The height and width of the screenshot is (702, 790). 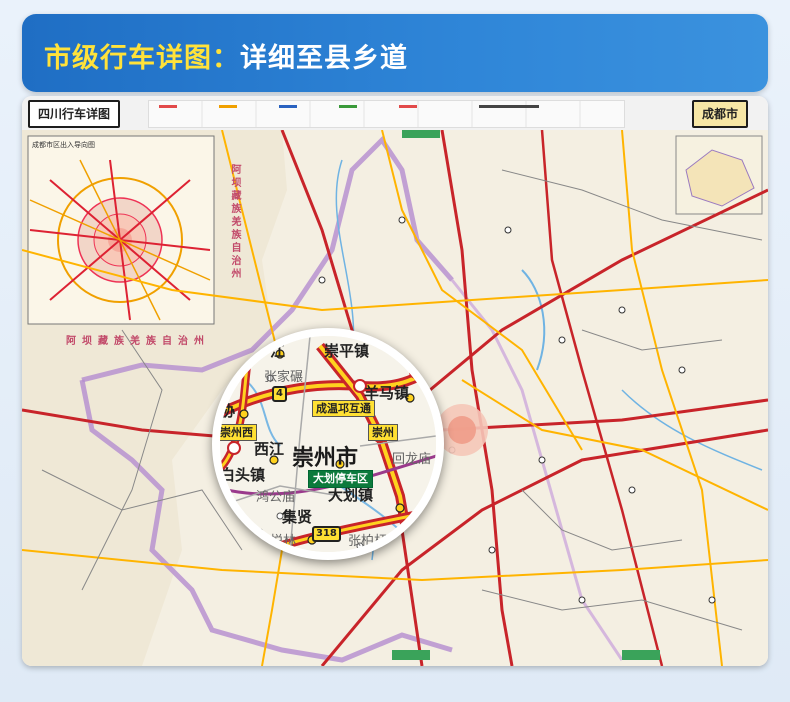 What do you see at coordinates (278, 351) in the screenshot?
I see `place-label: 江` at bounding box center [278, 351].